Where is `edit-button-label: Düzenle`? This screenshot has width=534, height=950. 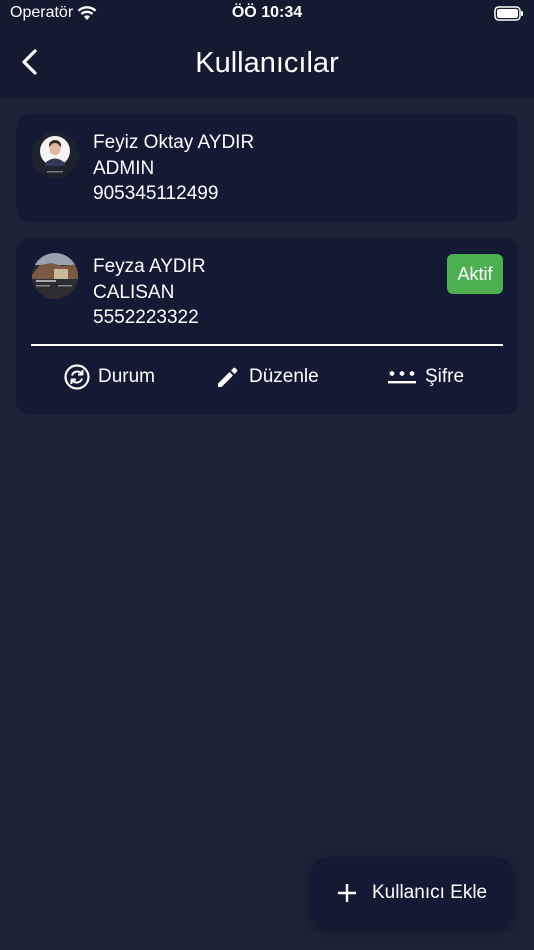
edit-button-label: Düzenle is located at coordinates (284, 376).